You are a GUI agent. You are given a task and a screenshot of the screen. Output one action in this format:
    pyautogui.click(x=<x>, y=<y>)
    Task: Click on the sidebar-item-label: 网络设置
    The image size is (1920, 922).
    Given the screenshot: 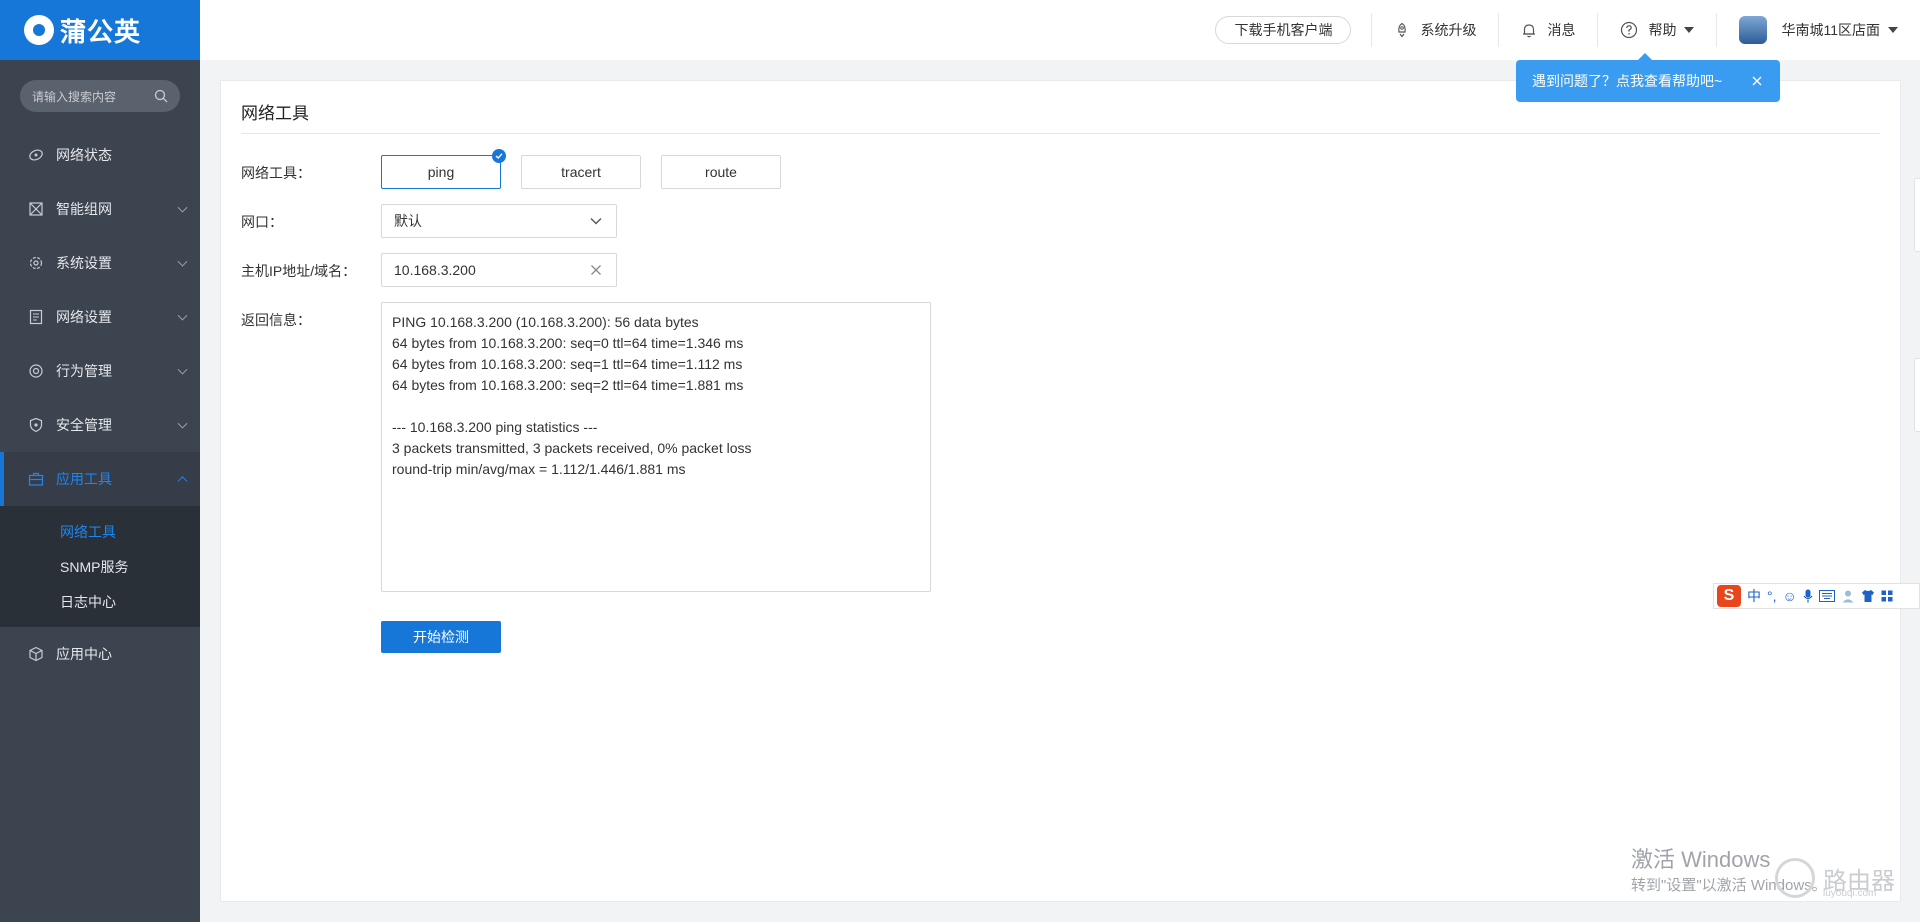 What is the action you would take?
    pyautogui.click(x=84, y=317)
    